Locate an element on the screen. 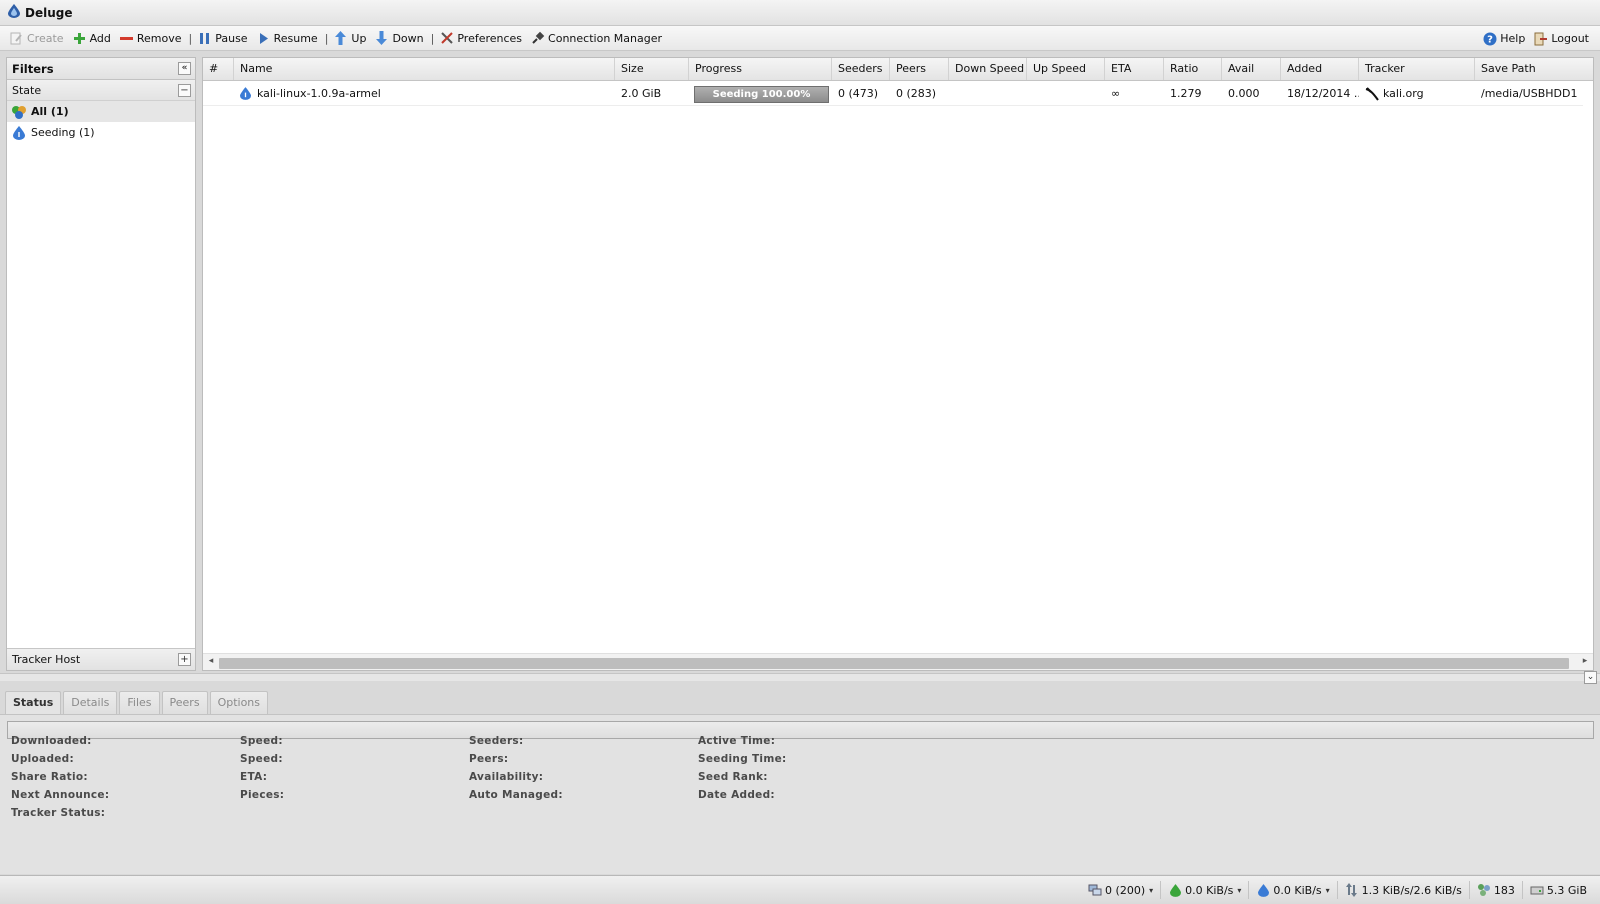  seeders-label: Seeders: is located at coordinates (496, 741).